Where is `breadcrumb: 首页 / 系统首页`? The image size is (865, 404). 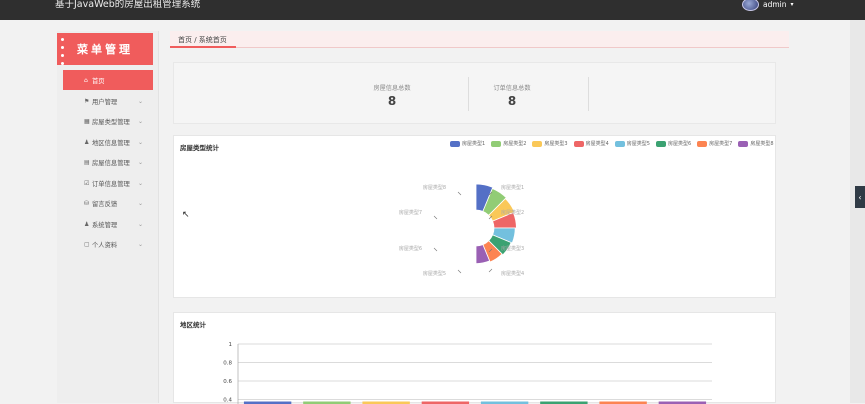 breadcrumb: 首页 / 系统首页 is located at coordinates (479, 39).